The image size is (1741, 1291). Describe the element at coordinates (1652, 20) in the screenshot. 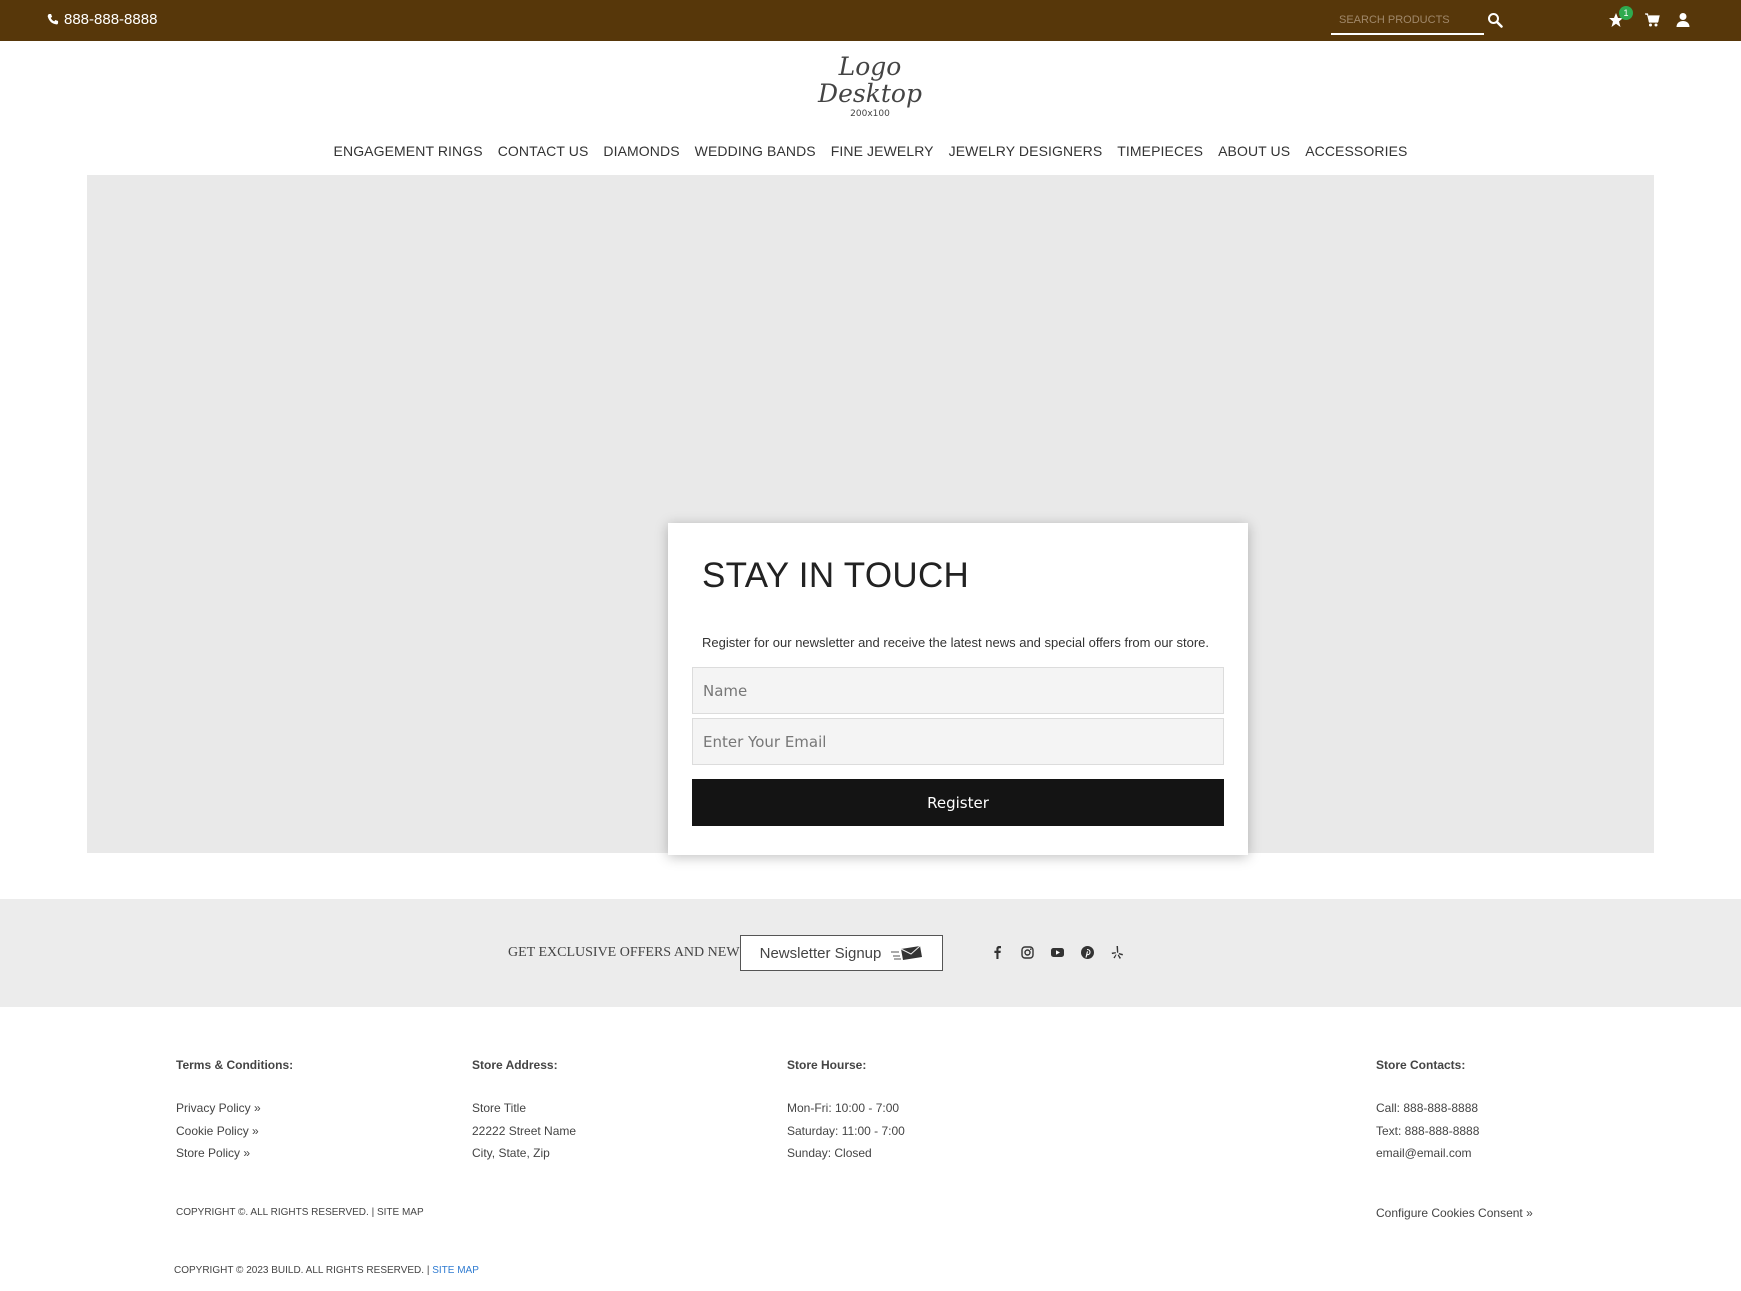

I see `cart-icon` at that location.